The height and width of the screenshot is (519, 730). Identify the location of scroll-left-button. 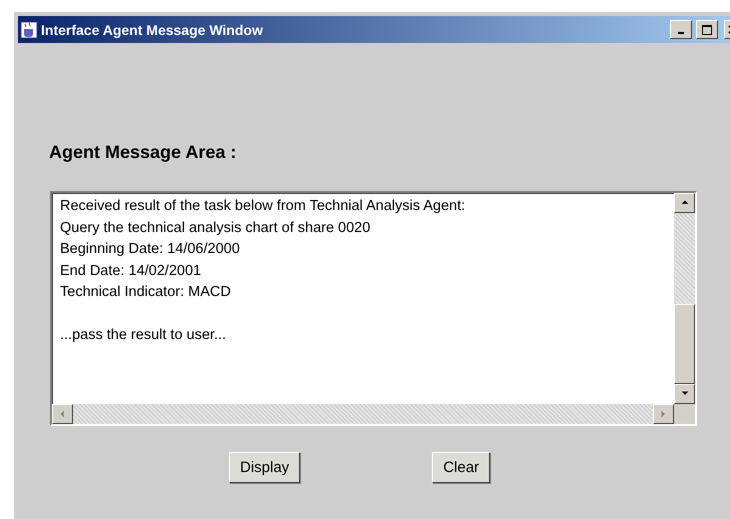
(62, 414).